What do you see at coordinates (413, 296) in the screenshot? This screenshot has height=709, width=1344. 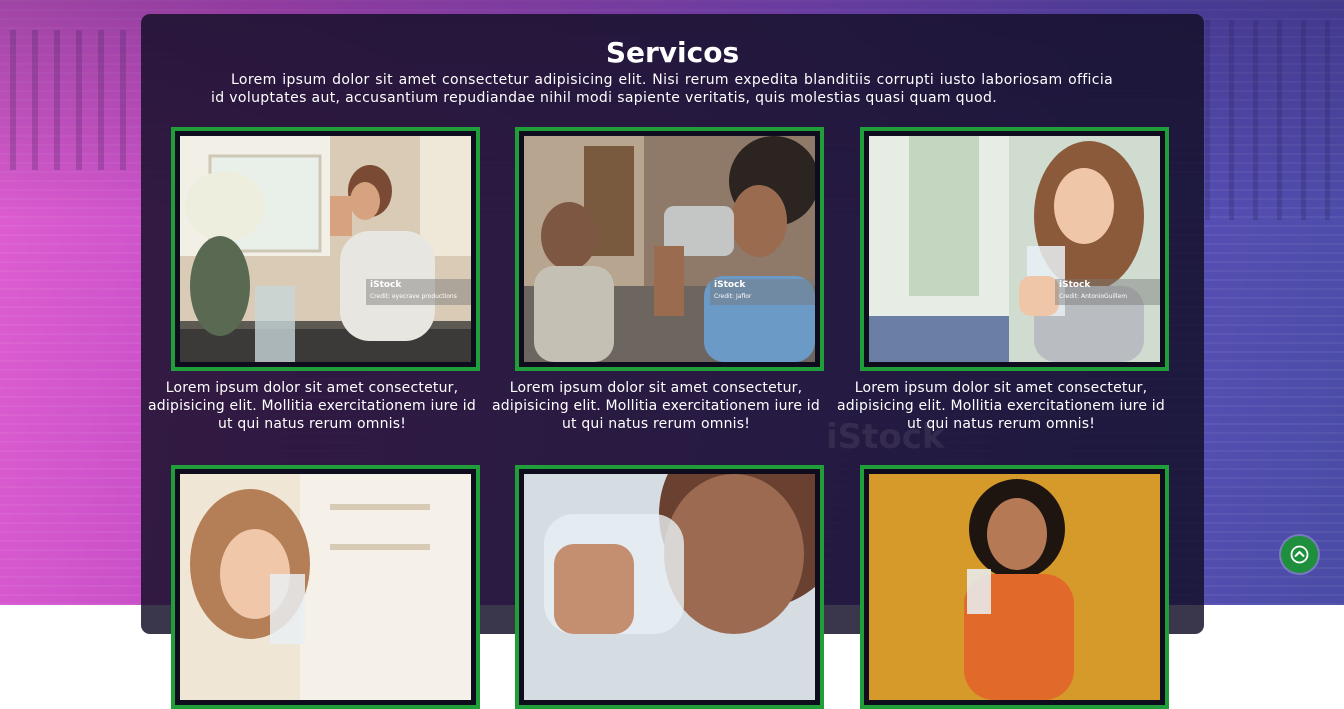 I see `watermark-credit: Credit: eyecrave productions` at bounding box center [413, 296].